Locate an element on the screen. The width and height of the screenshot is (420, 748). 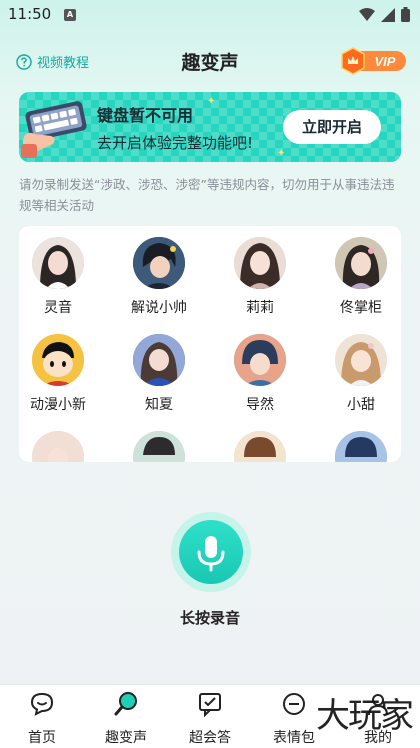
voice-item-dongman-xiaoxin: 动漫小新 is located at coordinates (61, 374).